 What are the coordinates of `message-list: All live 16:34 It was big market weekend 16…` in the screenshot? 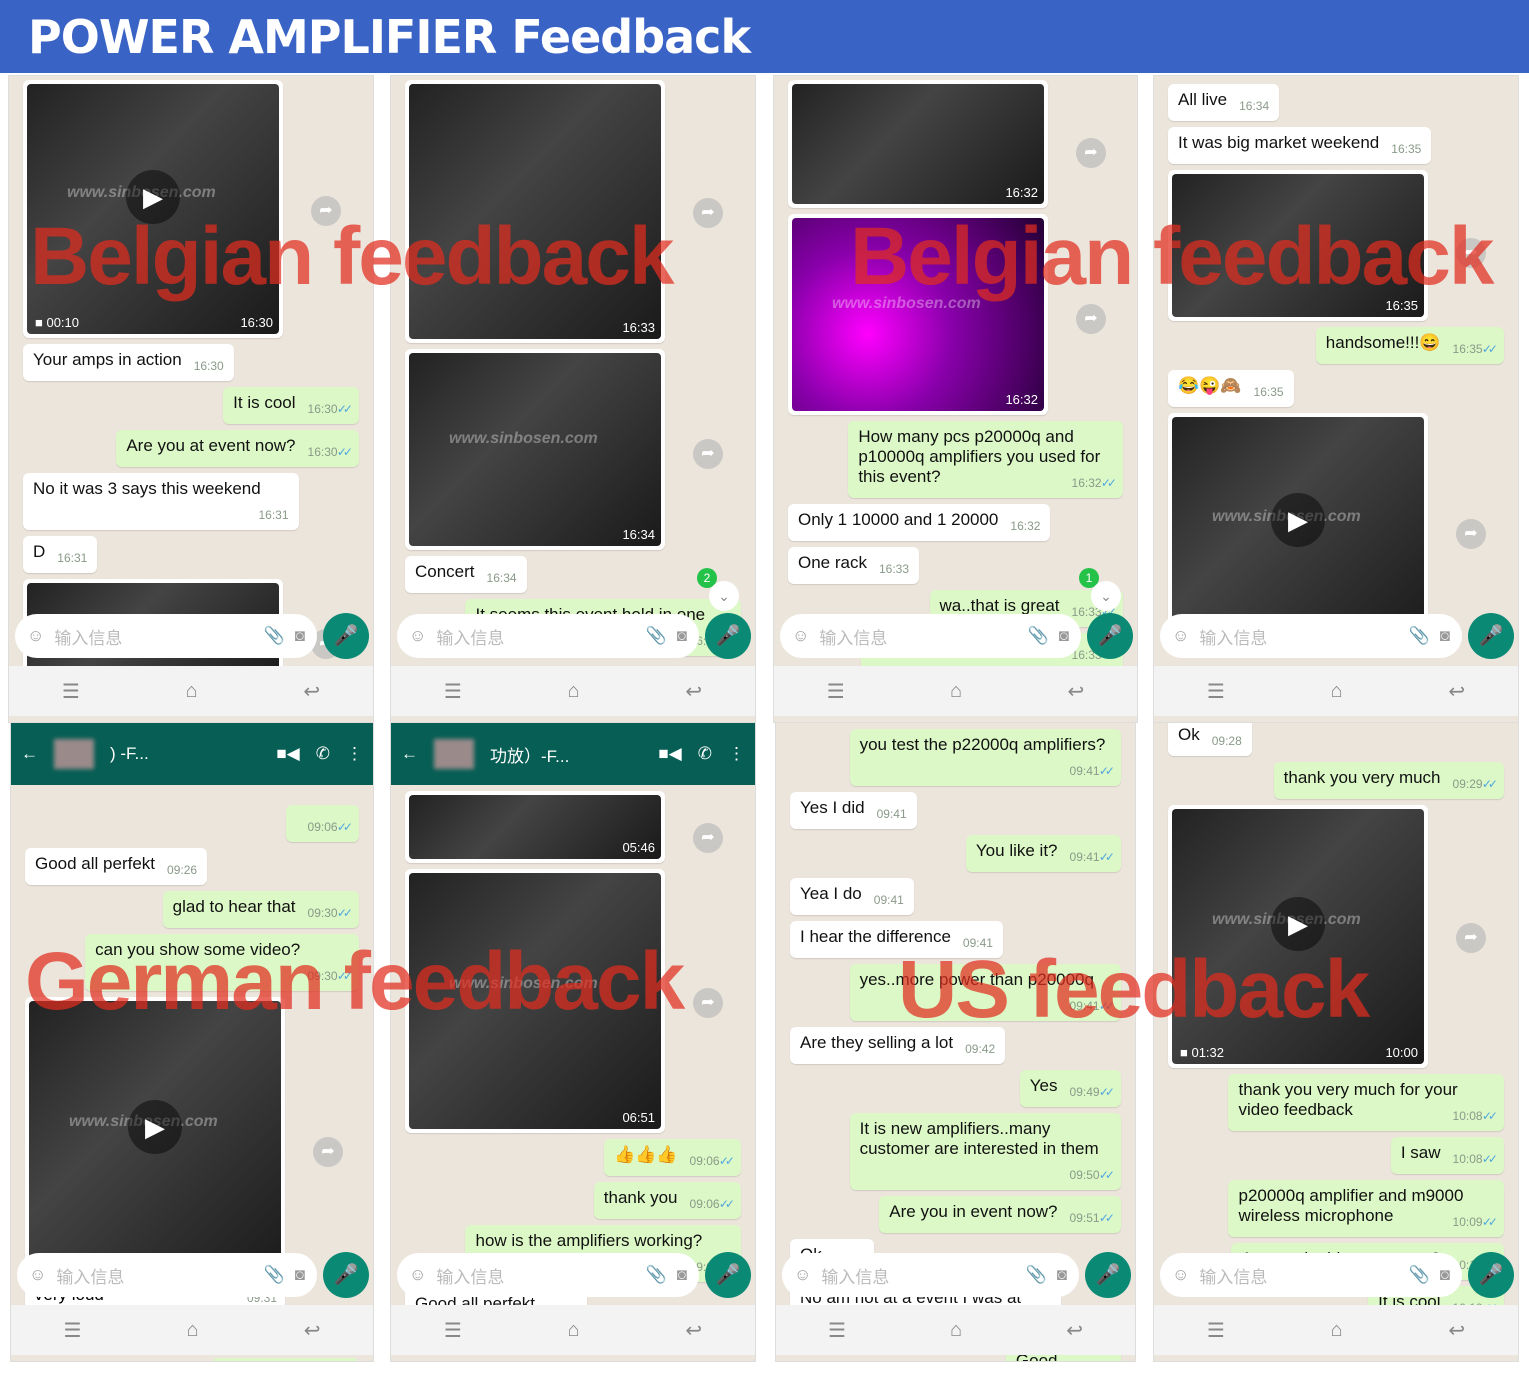 It's located at (1336, 366).